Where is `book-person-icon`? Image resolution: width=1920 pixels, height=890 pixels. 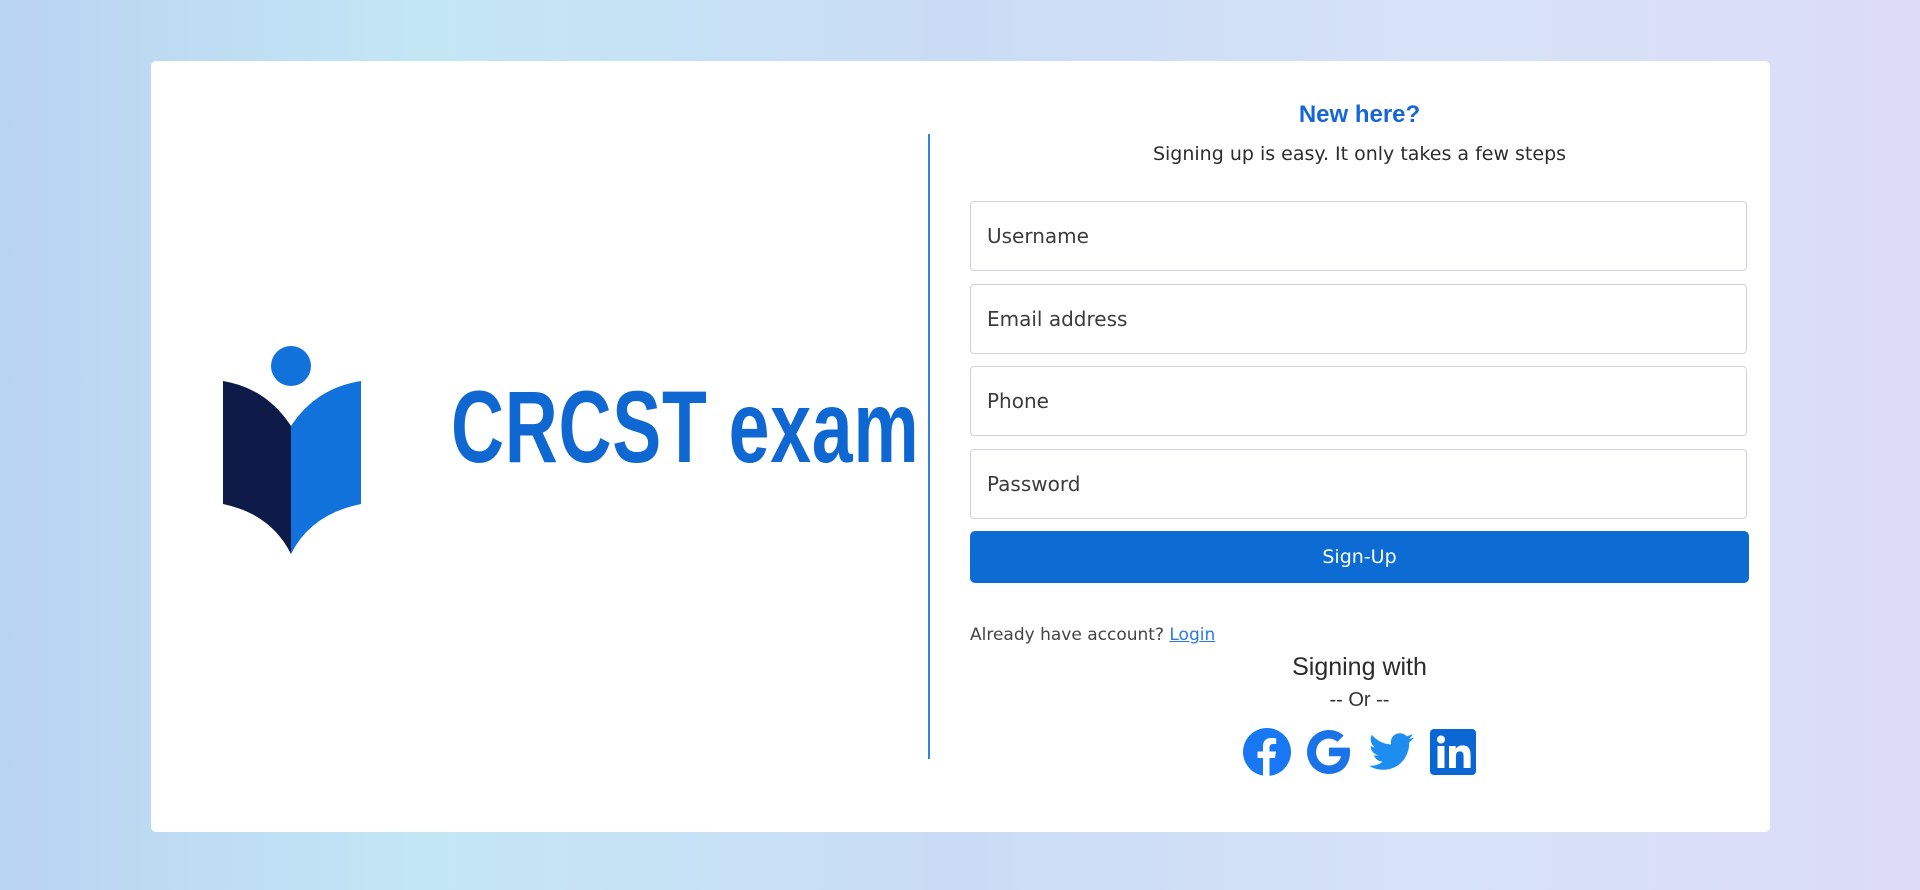 book-person-icon is located at coordinates (292, 450).